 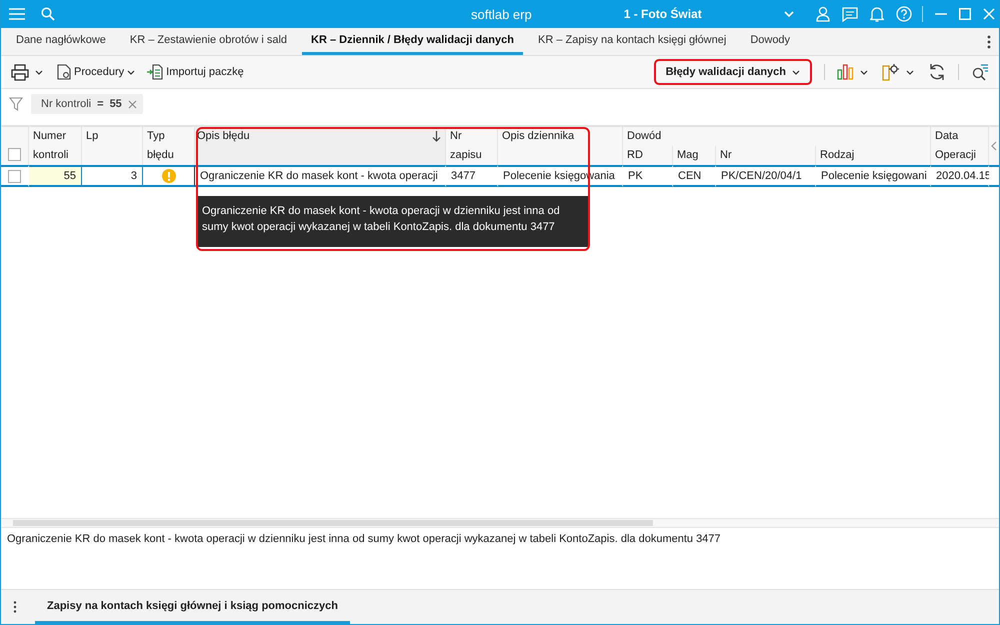 What do you see at coordinates (766, 155) in the screenshot?
I see `column-header: Nr` at bounding box center [766, 155].